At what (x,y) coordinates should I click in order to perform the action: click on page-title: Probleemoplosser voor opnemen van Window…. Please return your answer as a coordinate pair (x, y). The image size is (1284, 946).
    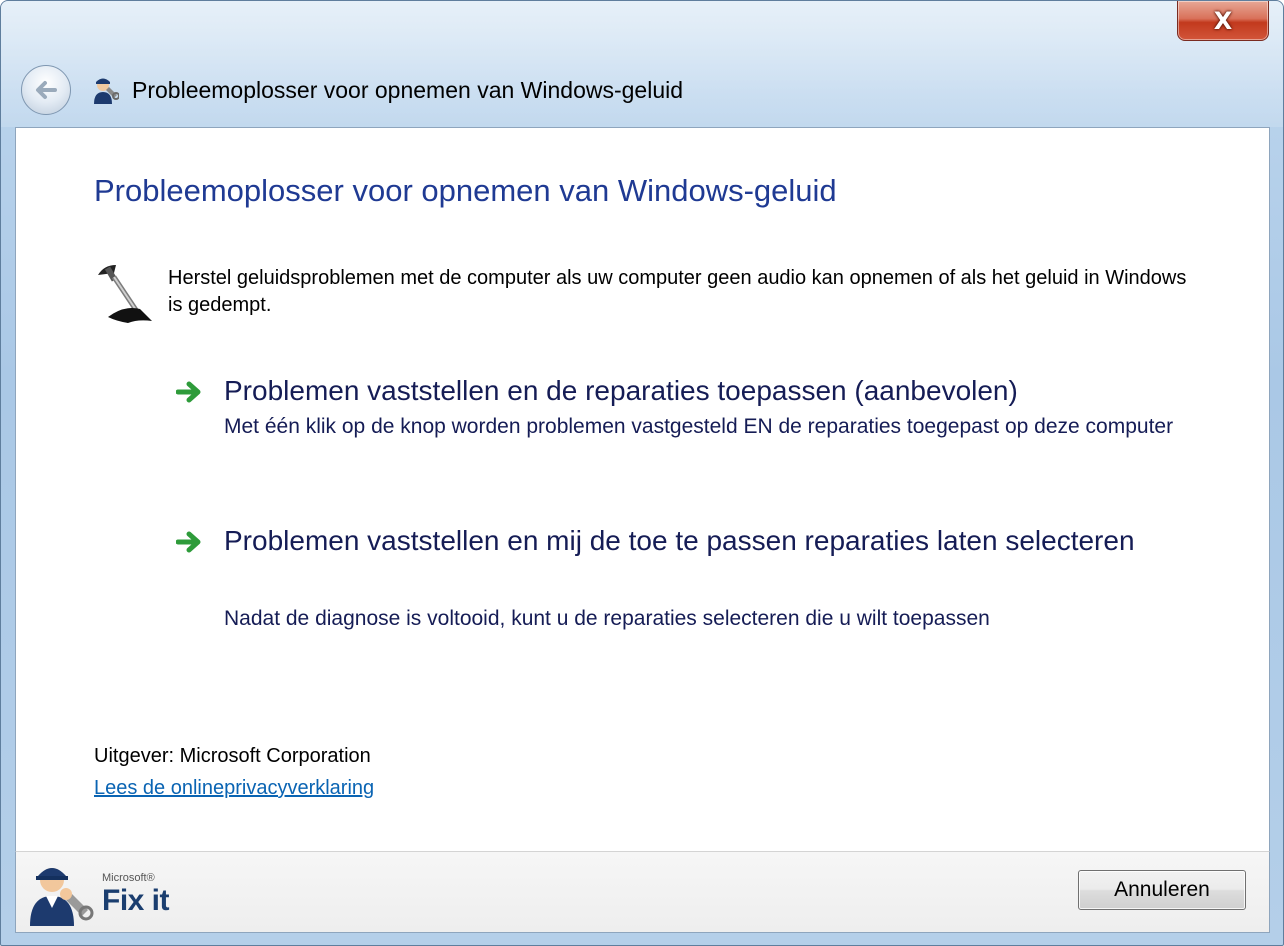
    Looking at the image, I should click on (465, 190).